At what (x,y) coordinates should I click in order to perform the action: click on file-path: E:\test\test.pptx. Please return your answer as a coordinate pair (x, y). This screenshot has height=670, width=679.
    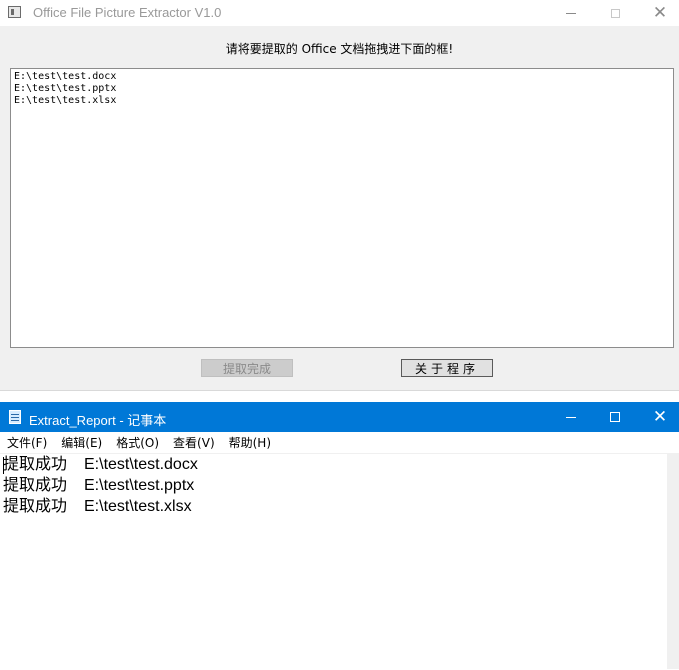
    Looking at the image, I should click on (65, 88).